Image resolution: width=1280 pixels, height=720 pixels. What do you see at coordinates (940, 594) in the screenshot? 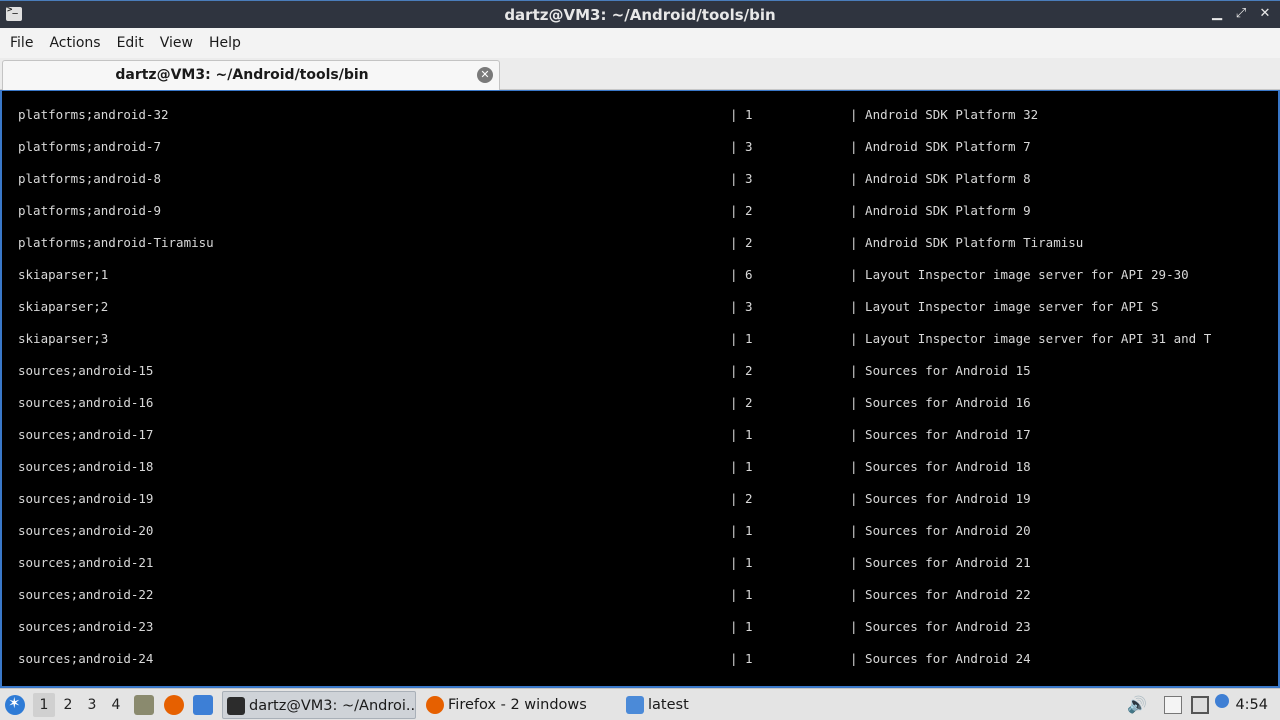
I see `package-description: | Sources for Android 22` at bounding box center [940, 594].